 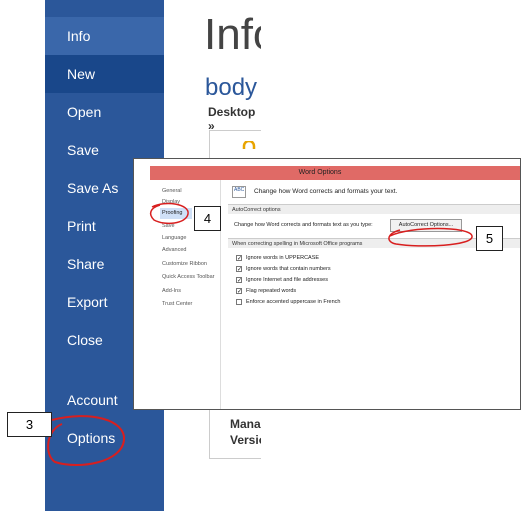 I want to click on options-circle-annotation, so click(x=86, y=440).